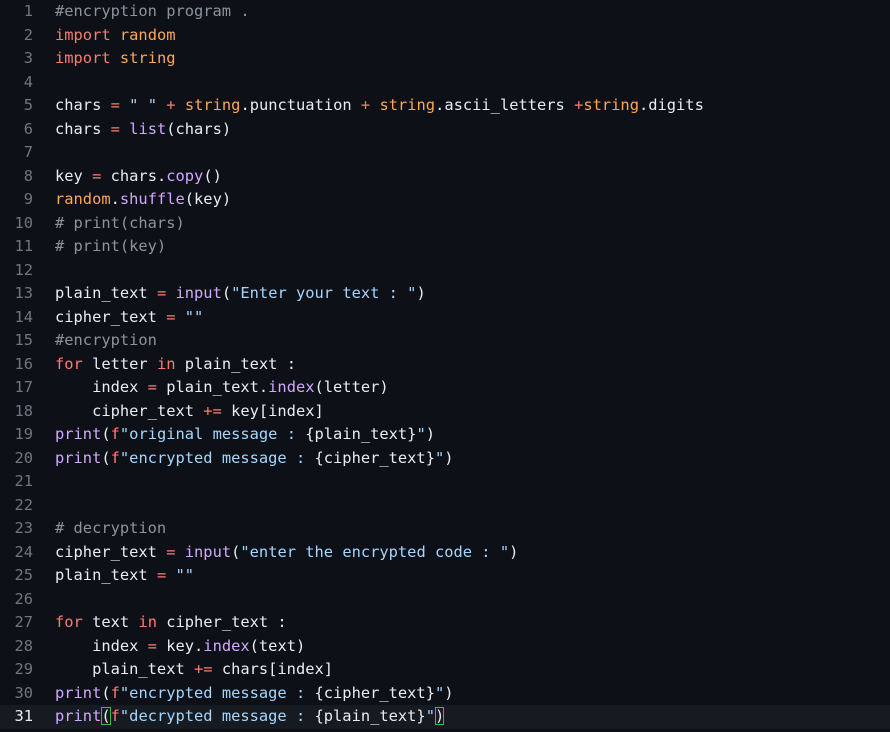  Describe the element at coordinates (272, 410) in the screenshot. I see `code-token: key[index]` at that location.